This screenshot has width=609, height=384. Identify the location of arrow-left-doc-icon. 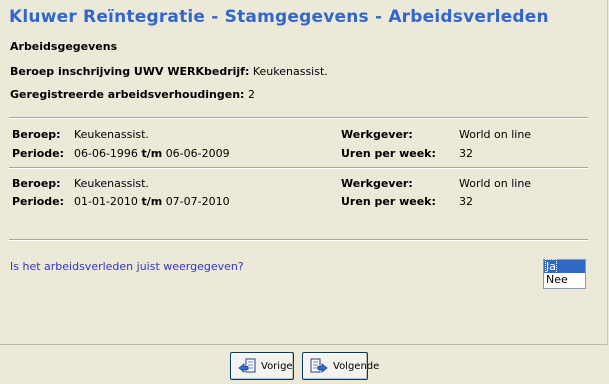
(247, 366).